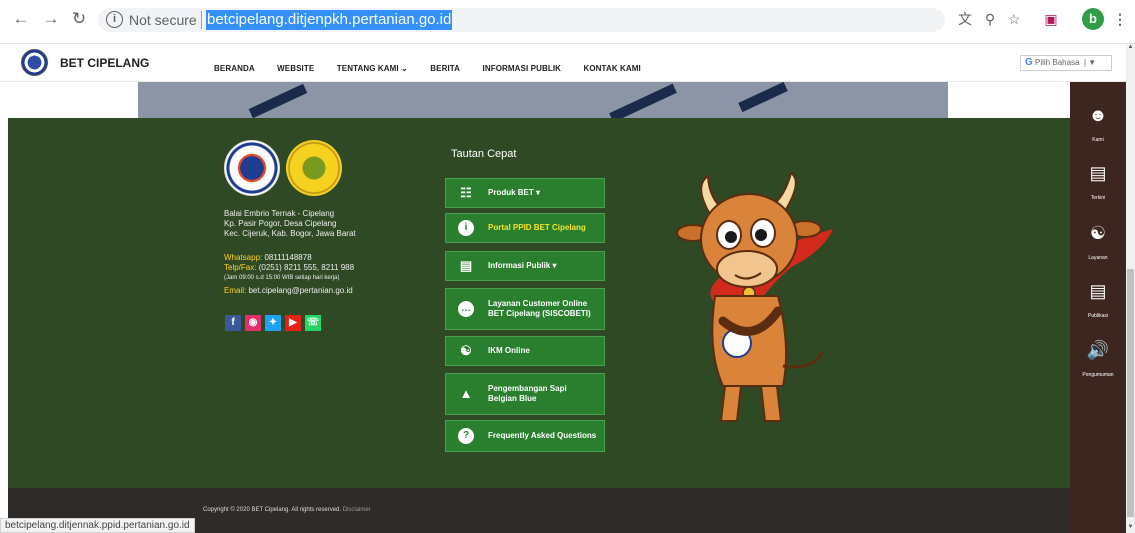 The image size is (1135, 533). What do you see at coordinates (1051, 19) in the screenshot?
I see `extension-icon: ▣` at bounding box center [1051, 19].